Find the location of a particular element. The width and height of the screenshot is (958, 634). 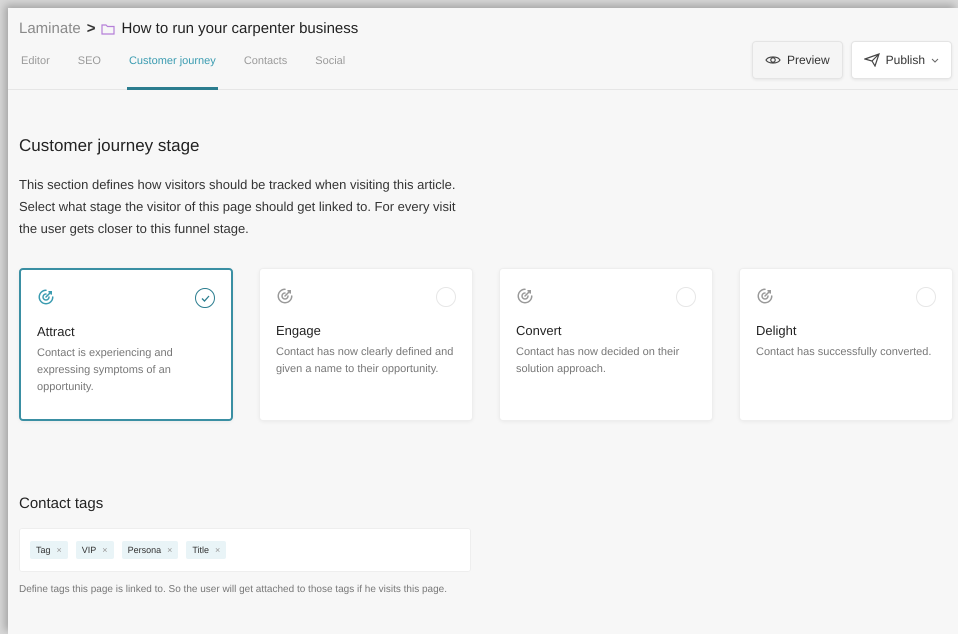

check-icon is located at coordinates (205, 298).